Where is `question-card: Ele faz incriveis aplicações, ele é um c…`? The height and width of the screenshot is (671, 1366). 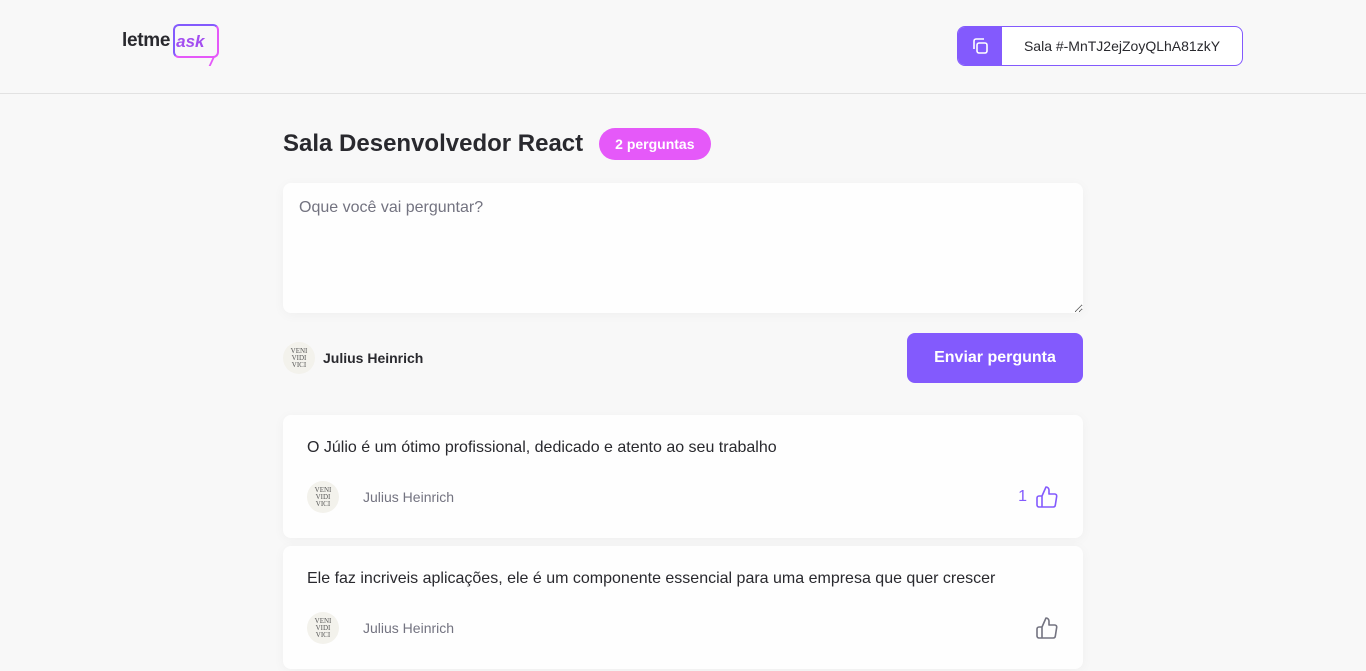 question-card: Ele faz incriveis aplicações, ele é um c… is located at coordinates (683, 607).